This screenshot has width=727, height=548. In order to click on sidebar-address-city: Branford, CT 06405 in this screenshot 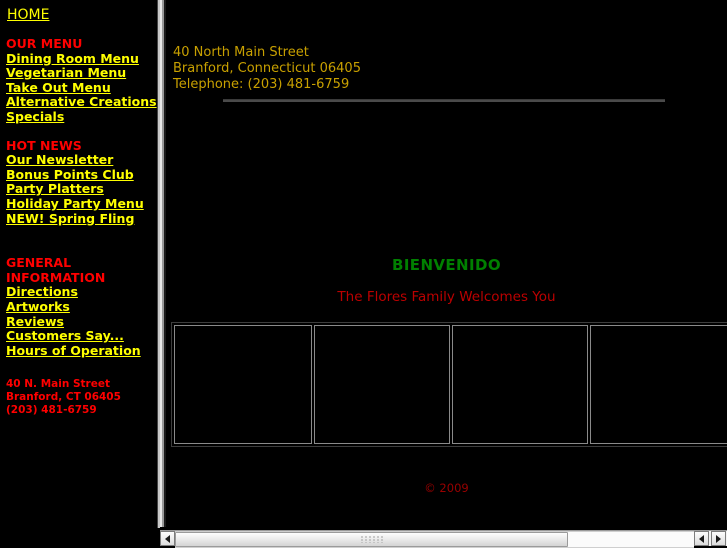, I will do `click(63, 397)`.